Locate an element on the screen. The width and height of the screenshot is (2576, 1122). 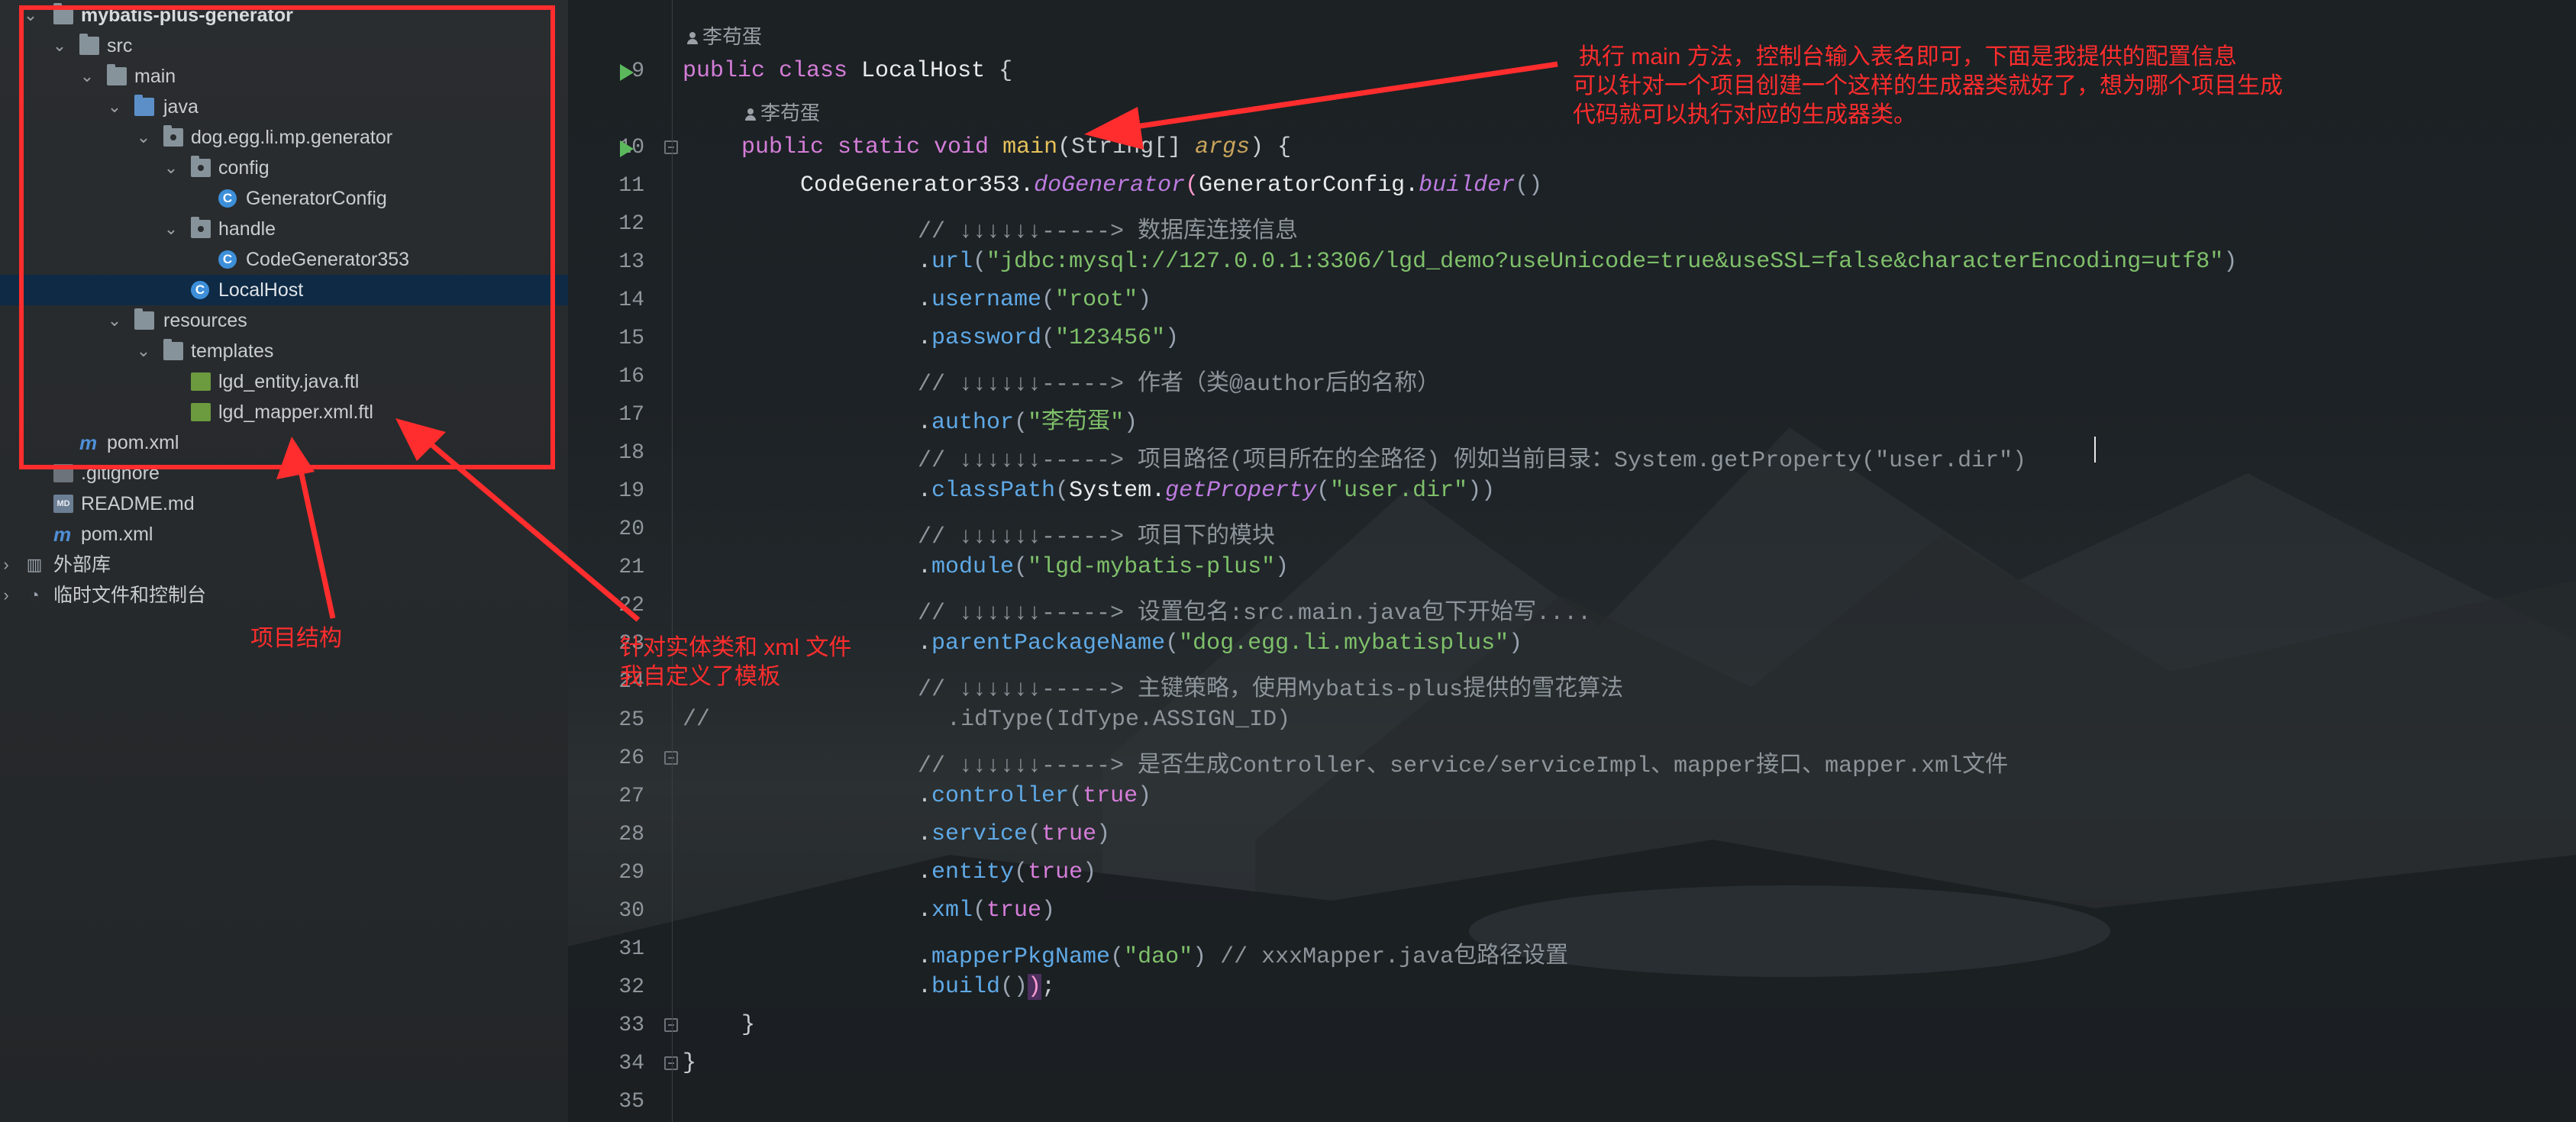
arrow-to-project-box is located at coordinates (315, 537).